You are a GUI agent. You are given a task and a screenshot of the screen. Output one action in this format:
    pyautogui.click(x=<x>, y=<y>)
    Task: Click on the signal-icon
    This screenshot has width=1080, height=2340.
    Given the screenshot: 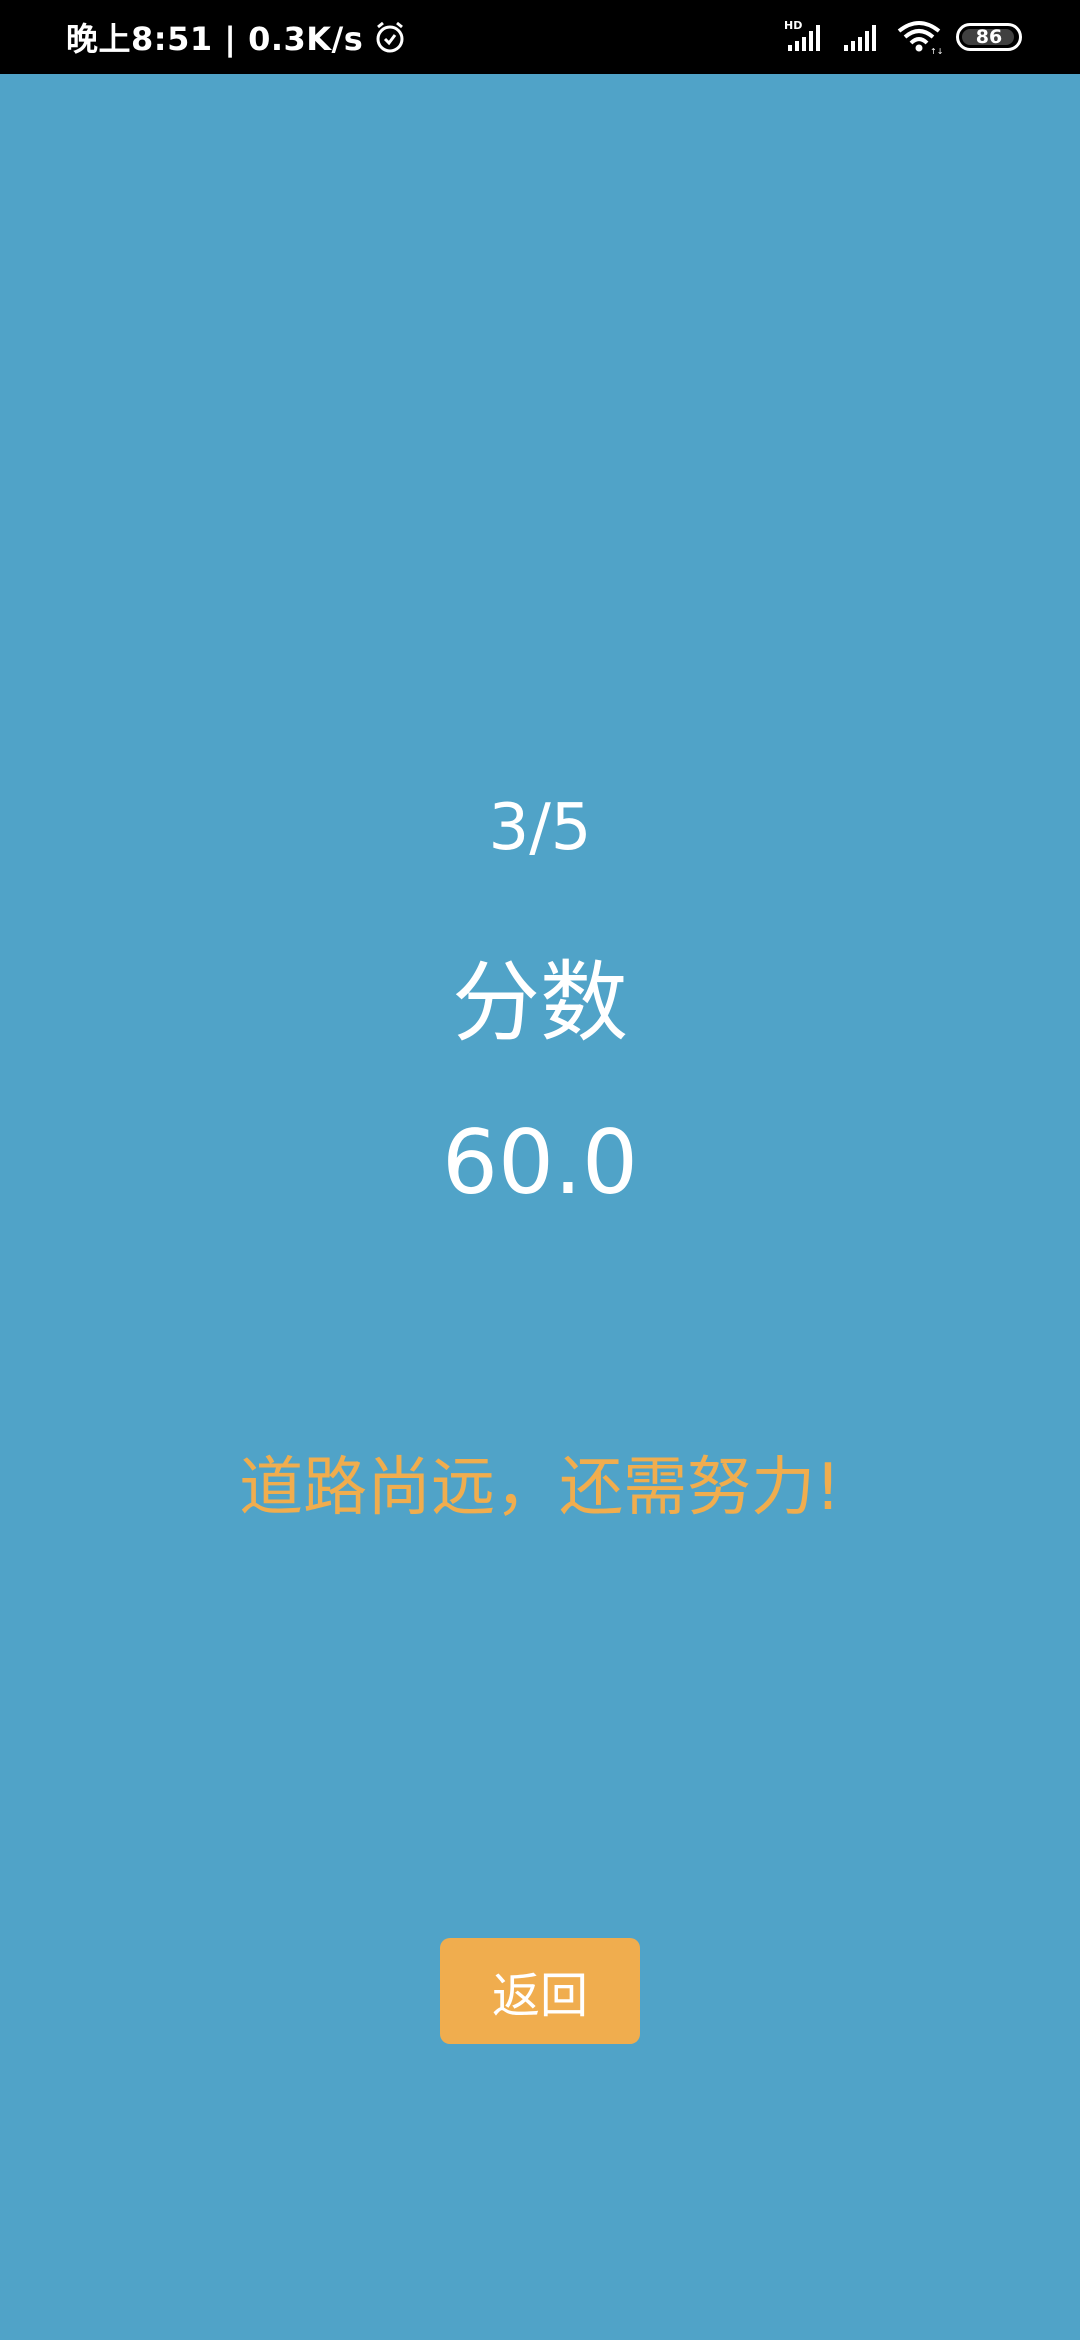 What is the action you would take?
    pyautogui.click(x=860, y=38)
    